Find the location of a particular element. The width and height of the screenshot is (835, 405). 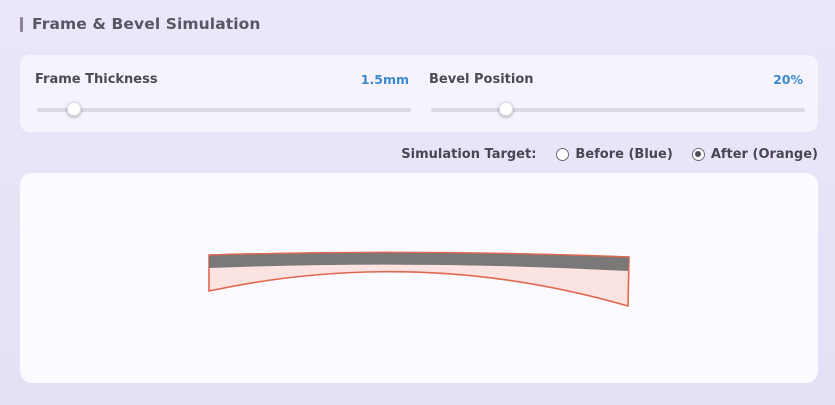

section-header: Frame & Bevel Simulation is located at coordinates (140, 24).